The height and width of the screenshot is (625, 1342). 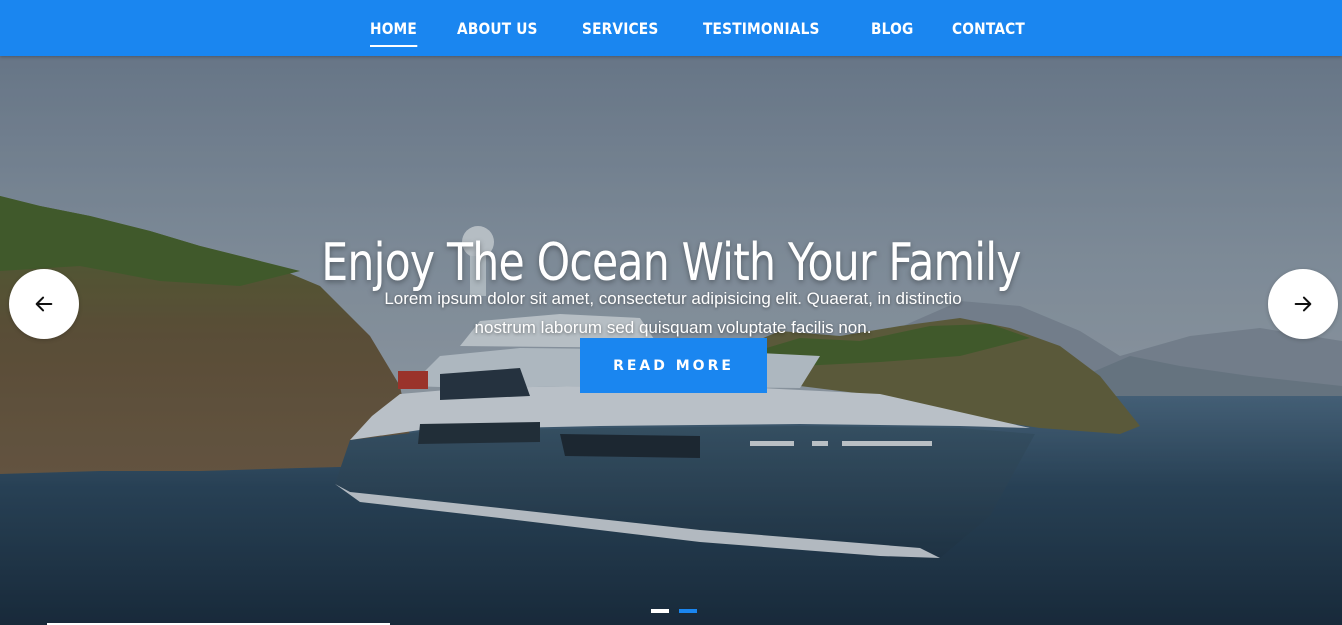 What do you see at coordinates (761, 28) in the screenshot?
I see `nav-item-testimonials: TESTIMONIALS` at bounding box center [761, 28].